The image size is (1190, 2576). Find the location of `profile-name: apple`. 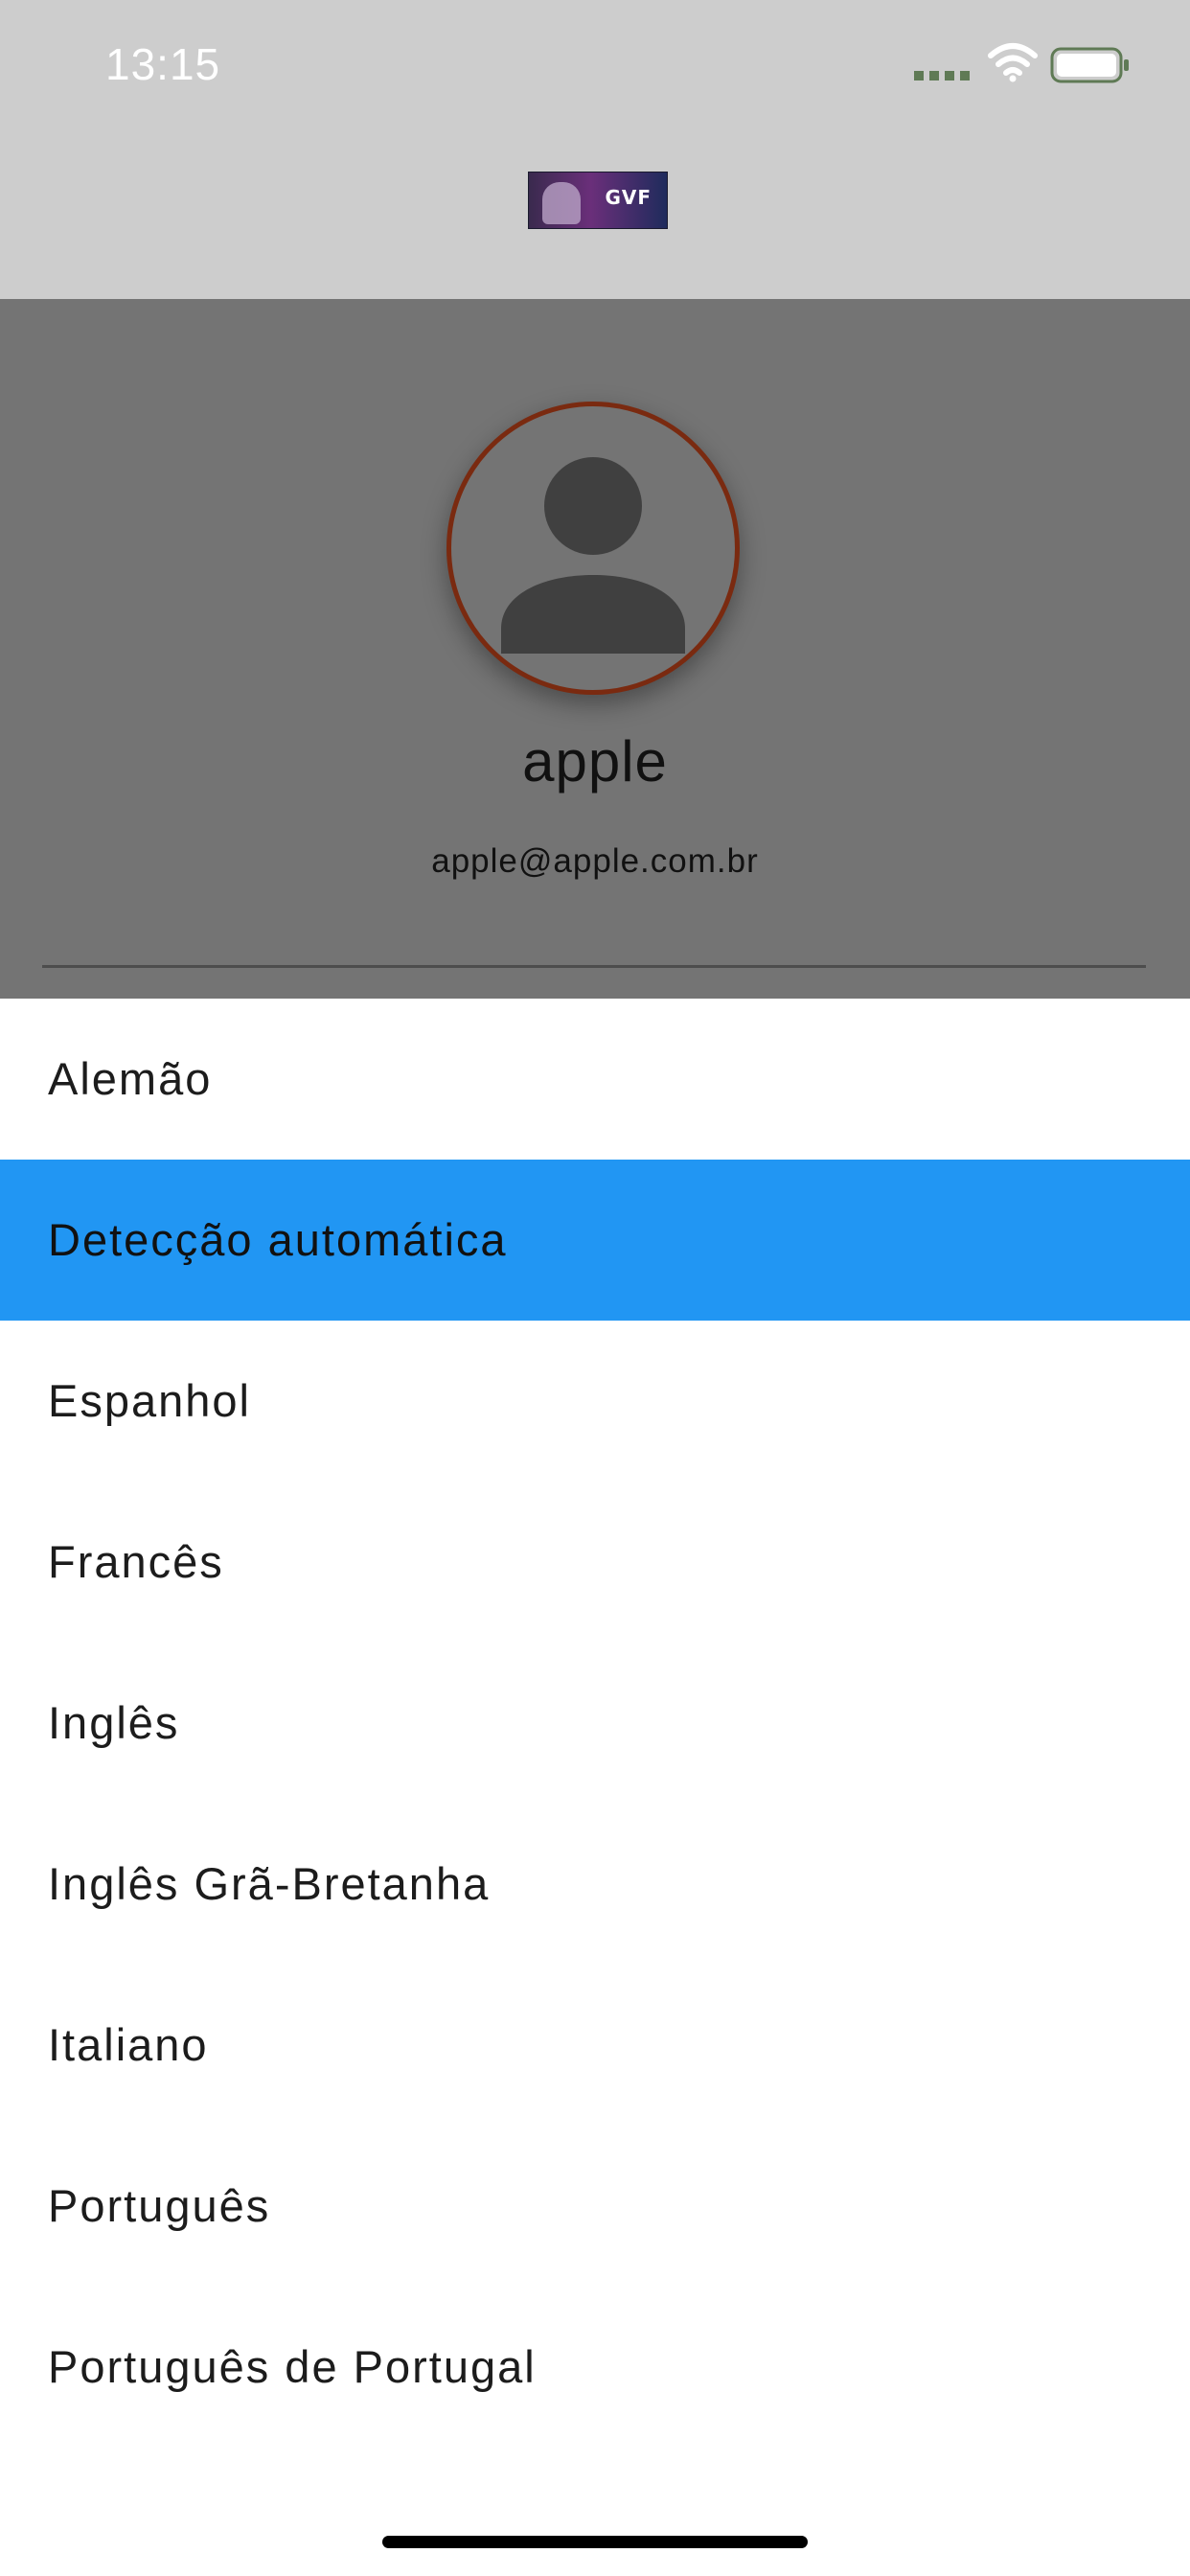

profile-name: apple is located at coordinates (595, 761).